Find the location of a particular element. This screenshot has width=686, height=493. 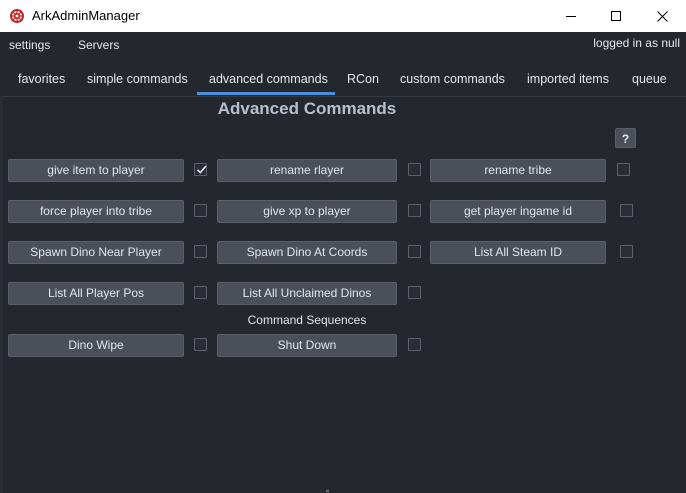

rename-player-checkbox is located at coordinates (414, 169).